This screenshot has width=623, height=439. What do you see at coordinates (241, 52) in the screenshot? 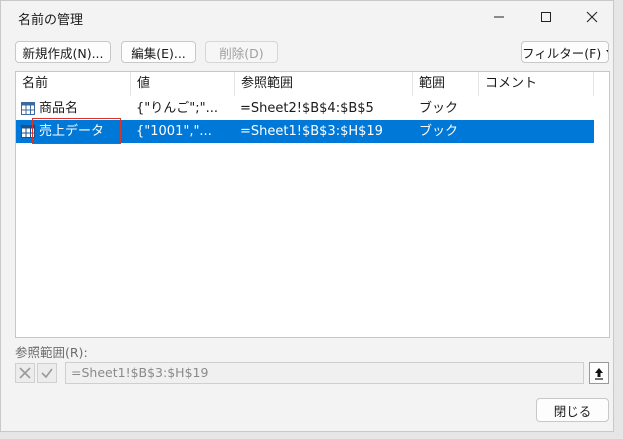
I see `delete-button: 削除(D)` at bounding box center [241, 52].